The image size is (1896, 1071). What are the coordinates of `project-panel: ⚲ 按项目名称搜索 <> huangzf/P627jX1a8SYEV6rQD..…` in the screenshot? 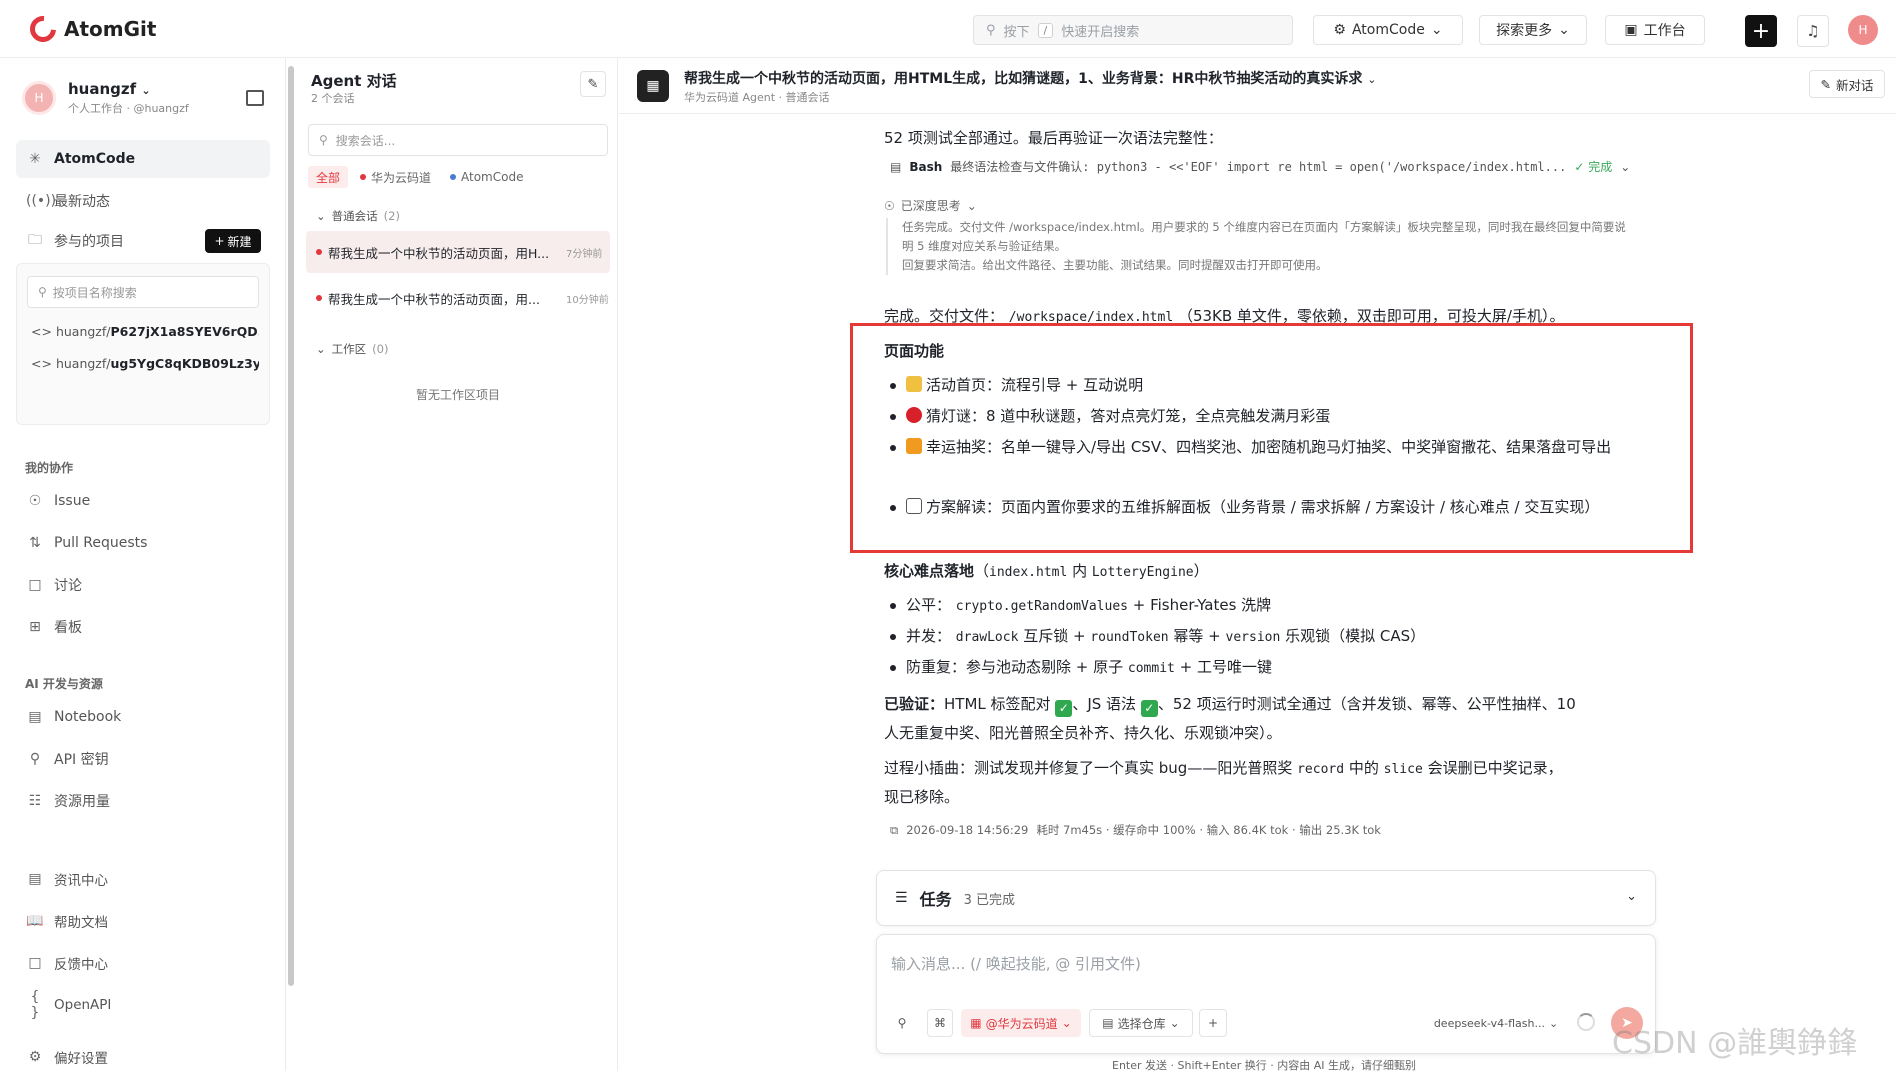 It's located at (143, 344).